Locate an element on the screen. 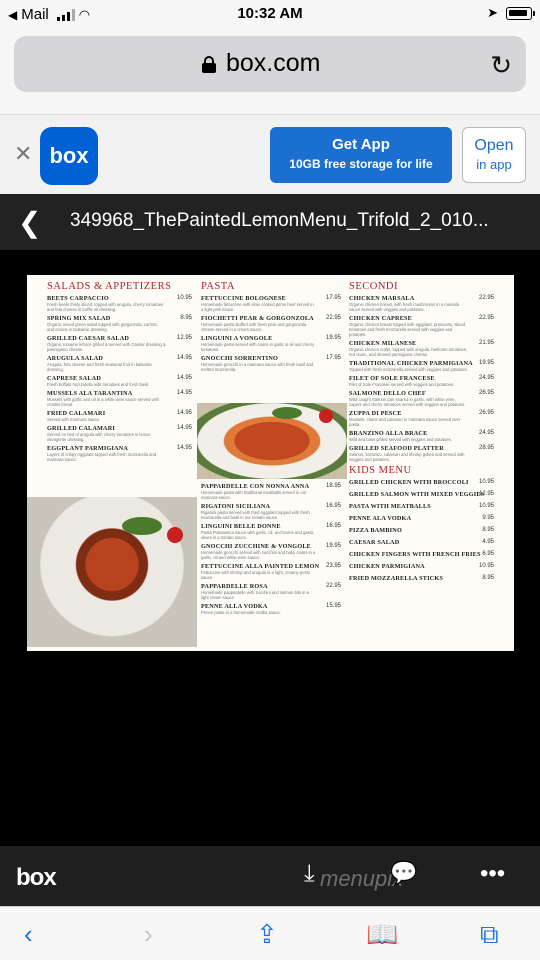 This screenshot has height=960, width=540. status-time: 10:32 AM is located at coordinates (270, 13).